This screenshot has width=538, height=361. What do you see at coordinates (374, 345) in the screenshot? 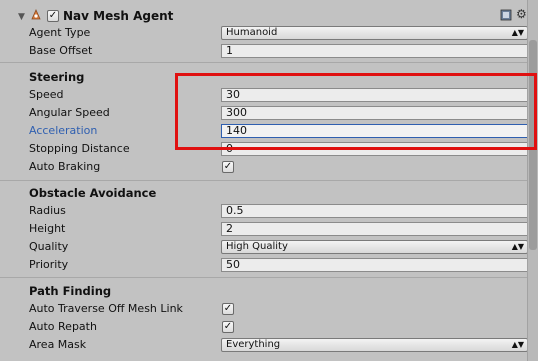
I see `area-mask-dropdown: Everything ▲▼` at bounding box center [374, 345].